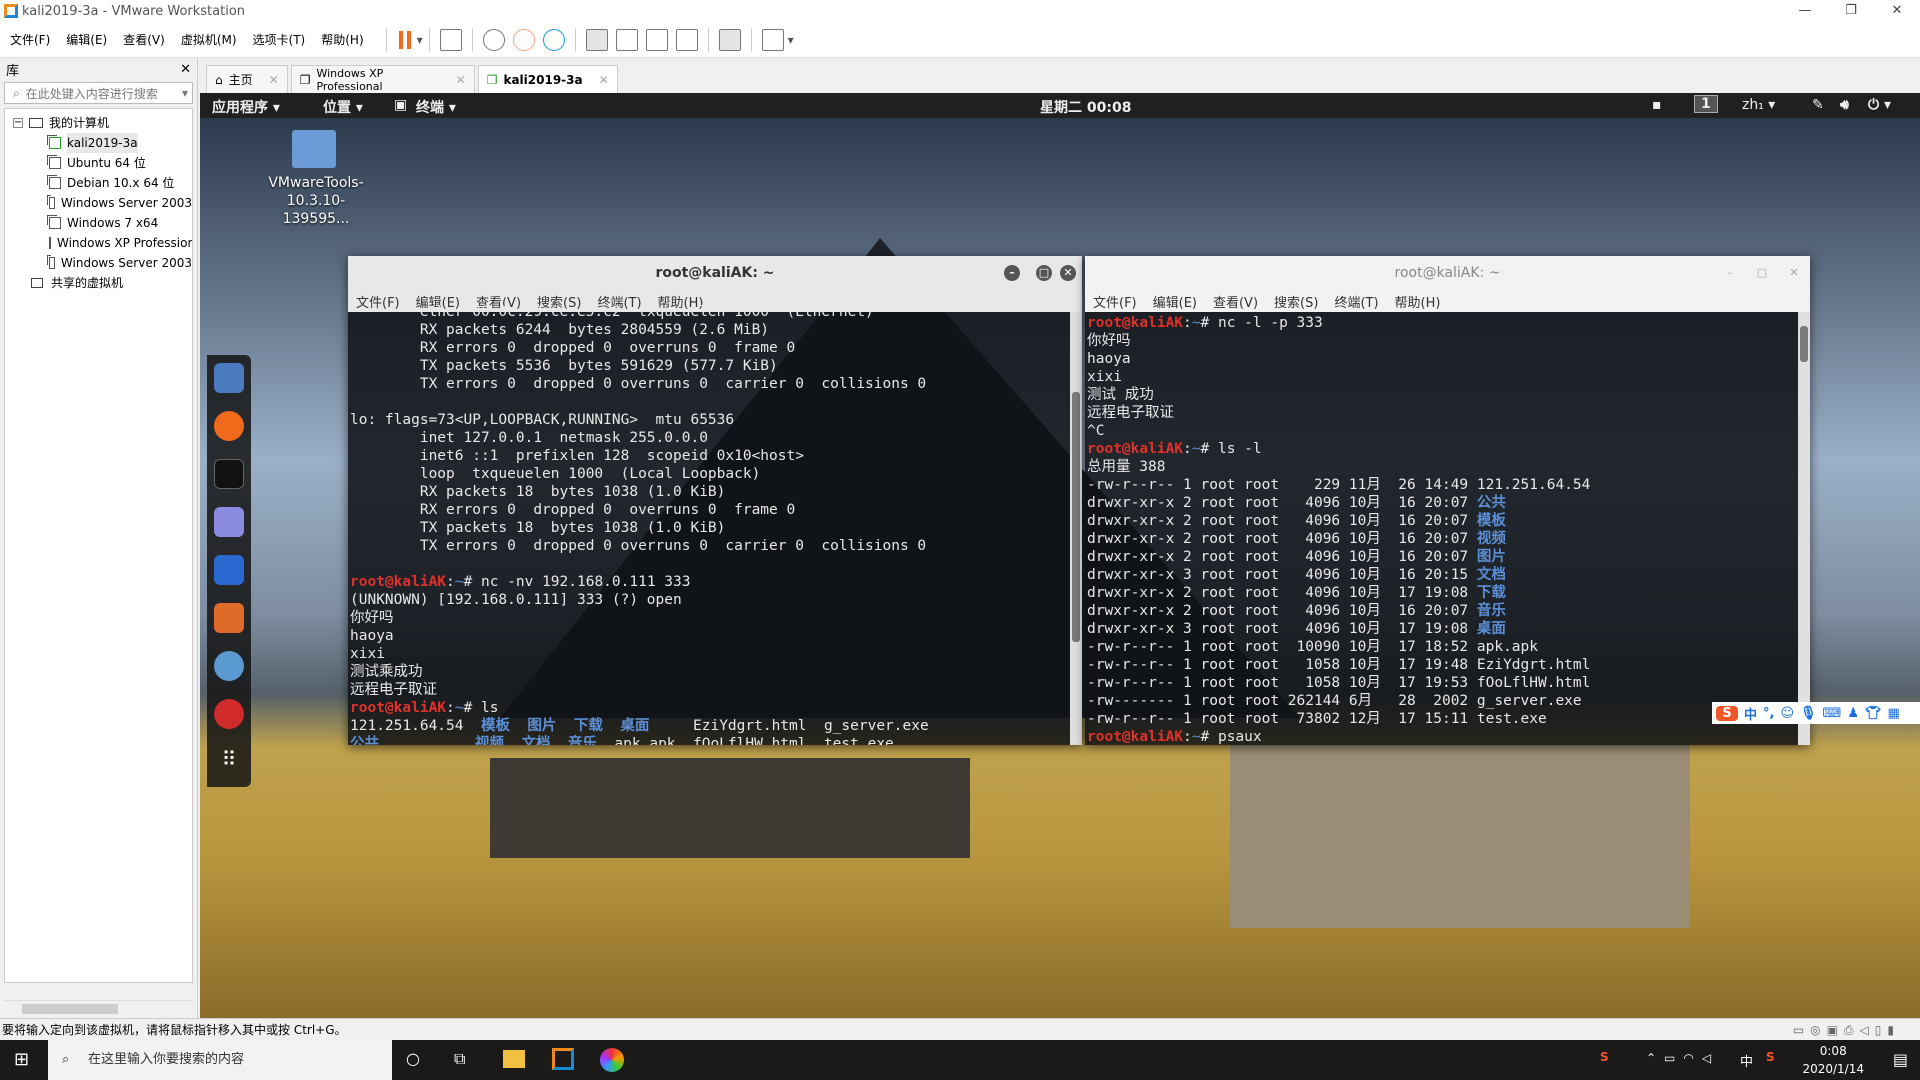  I want to click on unity-icon, so click(686, 39).